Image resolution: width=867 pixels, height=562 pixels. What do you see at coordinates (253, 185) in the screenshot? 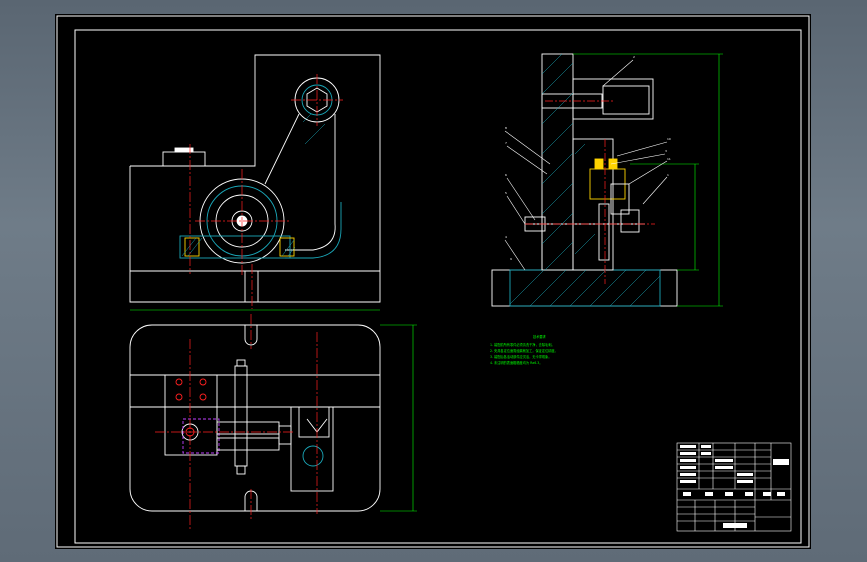
I see `front-view-hatching` at bounding box center [253, 185].